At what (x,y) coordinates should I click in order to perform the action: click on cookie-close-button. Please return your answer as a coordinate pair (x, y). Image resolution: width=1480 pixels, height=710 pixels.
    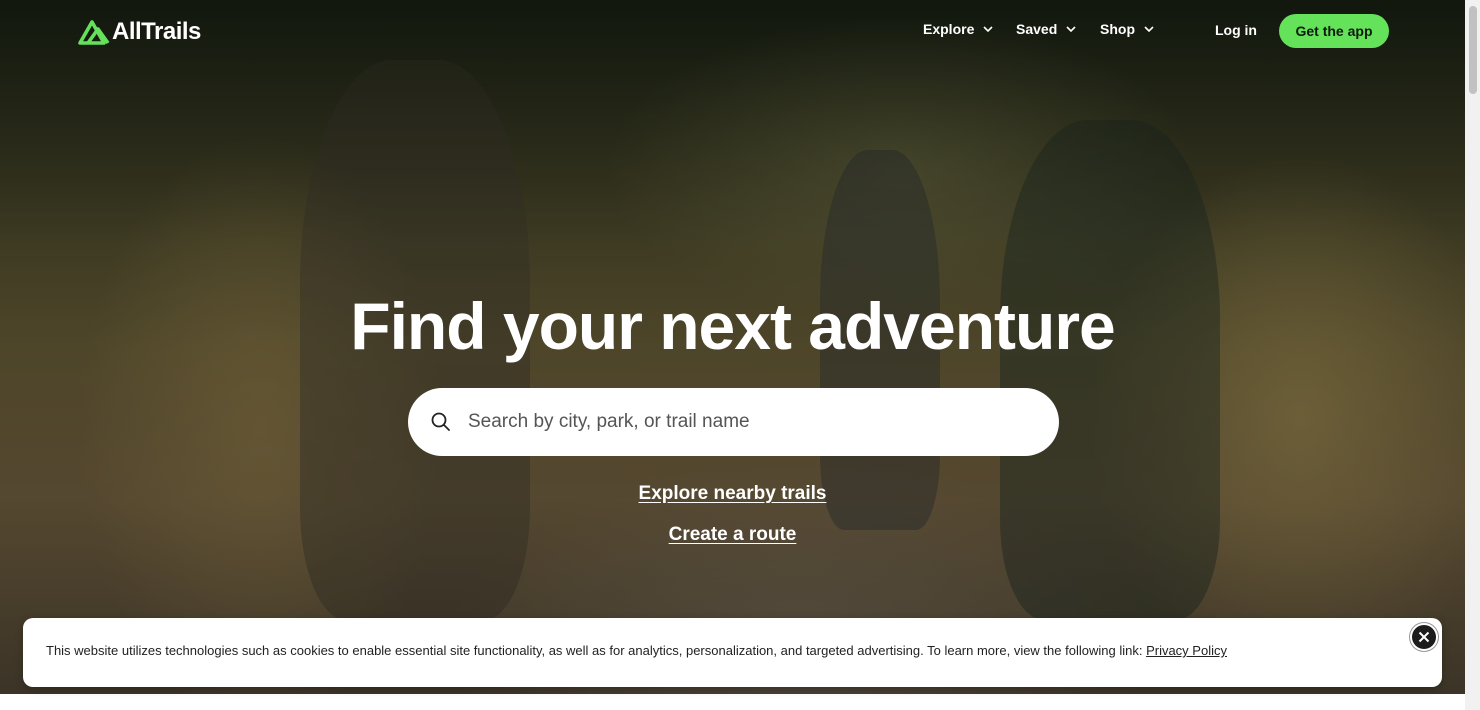
    Looking at the image, I should click on (1424, 637).